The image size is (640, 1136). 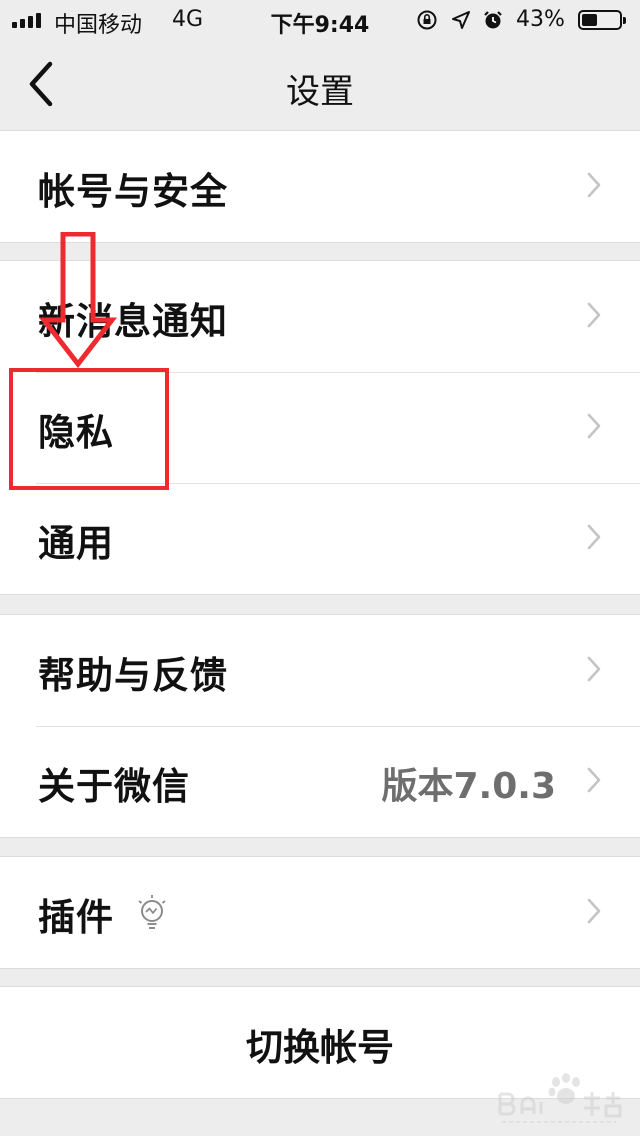 I want to click on nav-bar: 设置, so click(x=320, y=85).